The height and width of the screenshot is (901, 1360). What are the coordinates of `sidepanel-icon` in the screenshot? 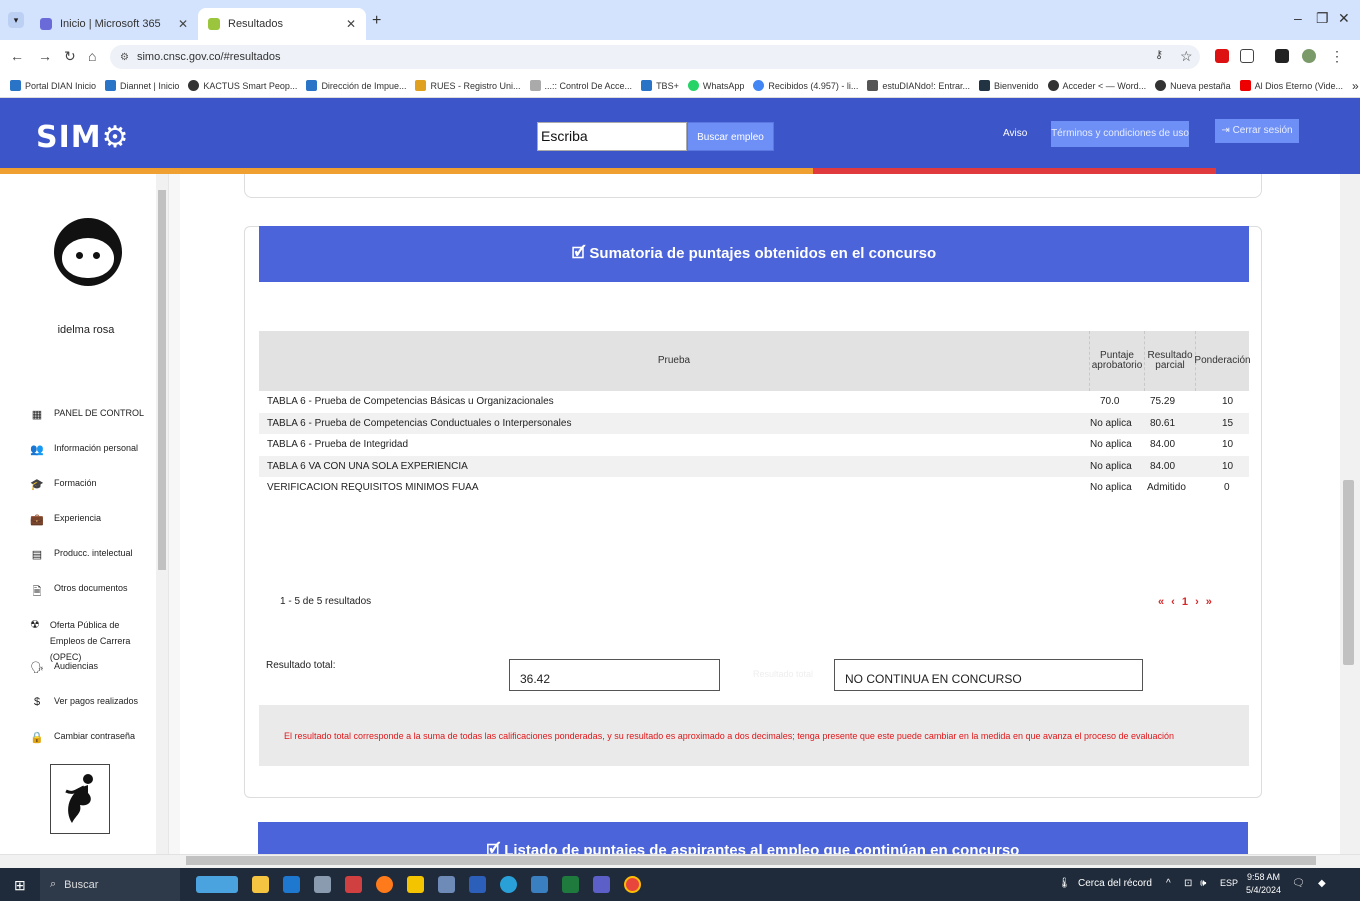 It's located at (1282, 56).